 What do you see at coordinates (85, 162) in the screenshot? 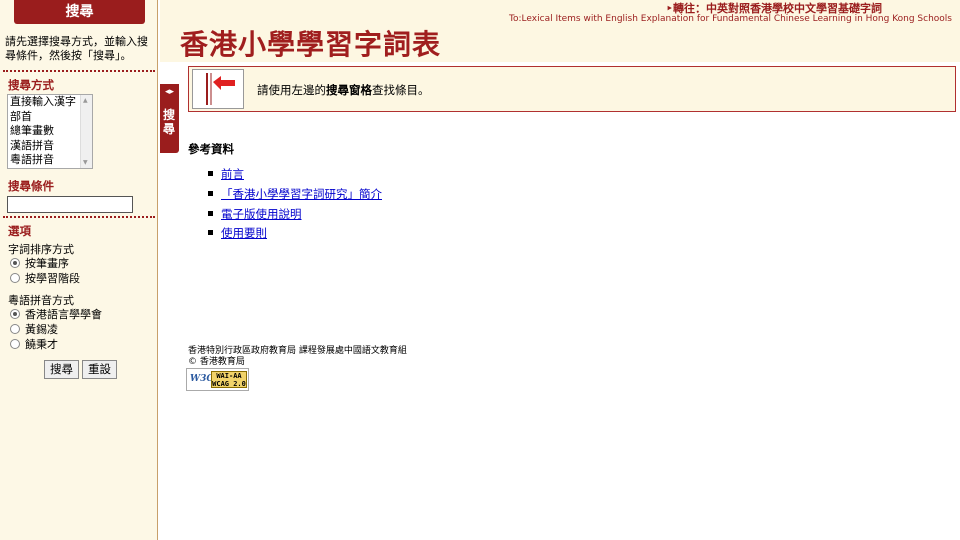
I see `scroll-down-icon: ▼` at bounding box center [85, 162].